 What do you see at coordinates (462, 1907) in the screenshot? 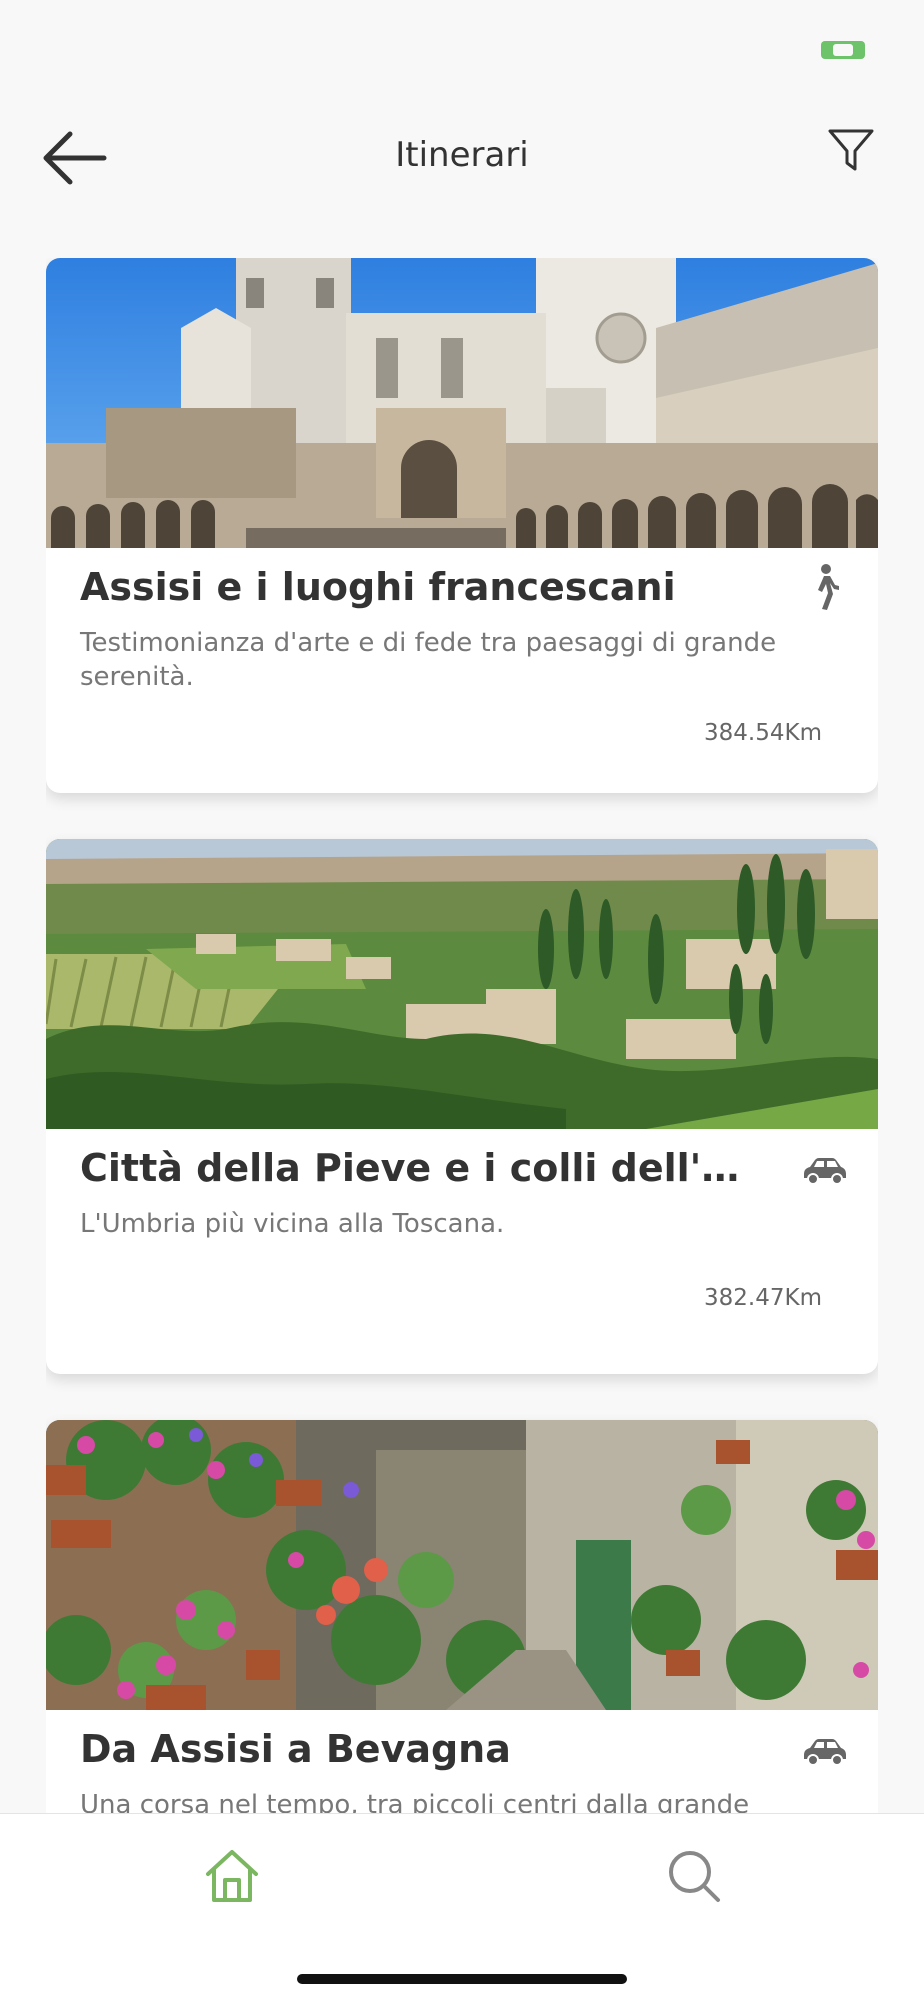
I see `bottom-navigation` at bounding box center [462, 1907].